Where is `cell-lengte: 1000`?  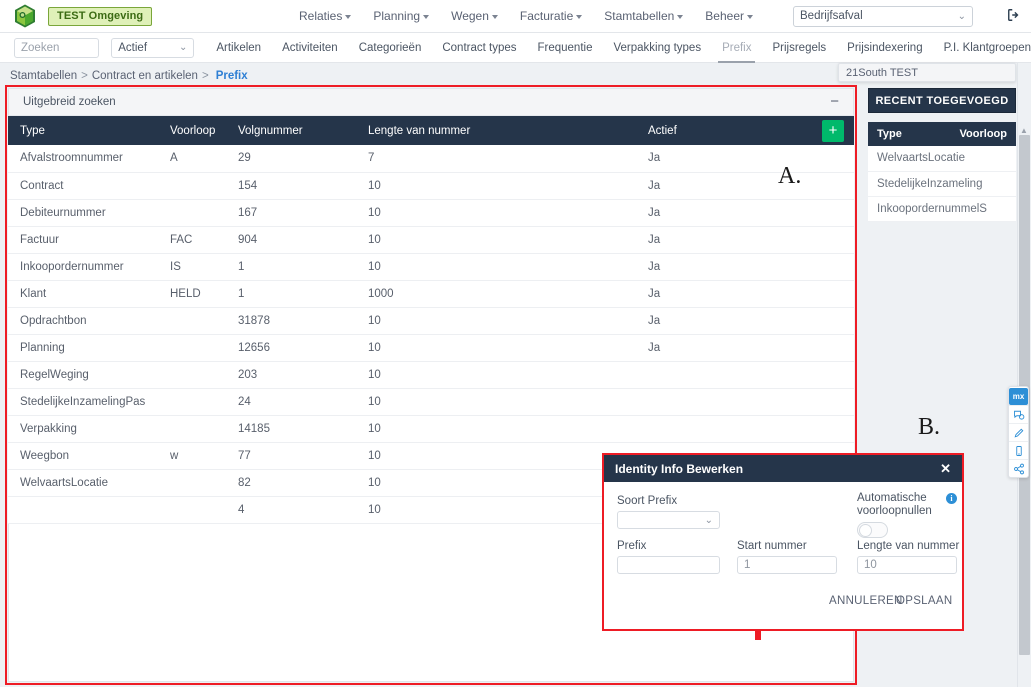
cell-lengte: 1000 is located at coordinates (496, 294).